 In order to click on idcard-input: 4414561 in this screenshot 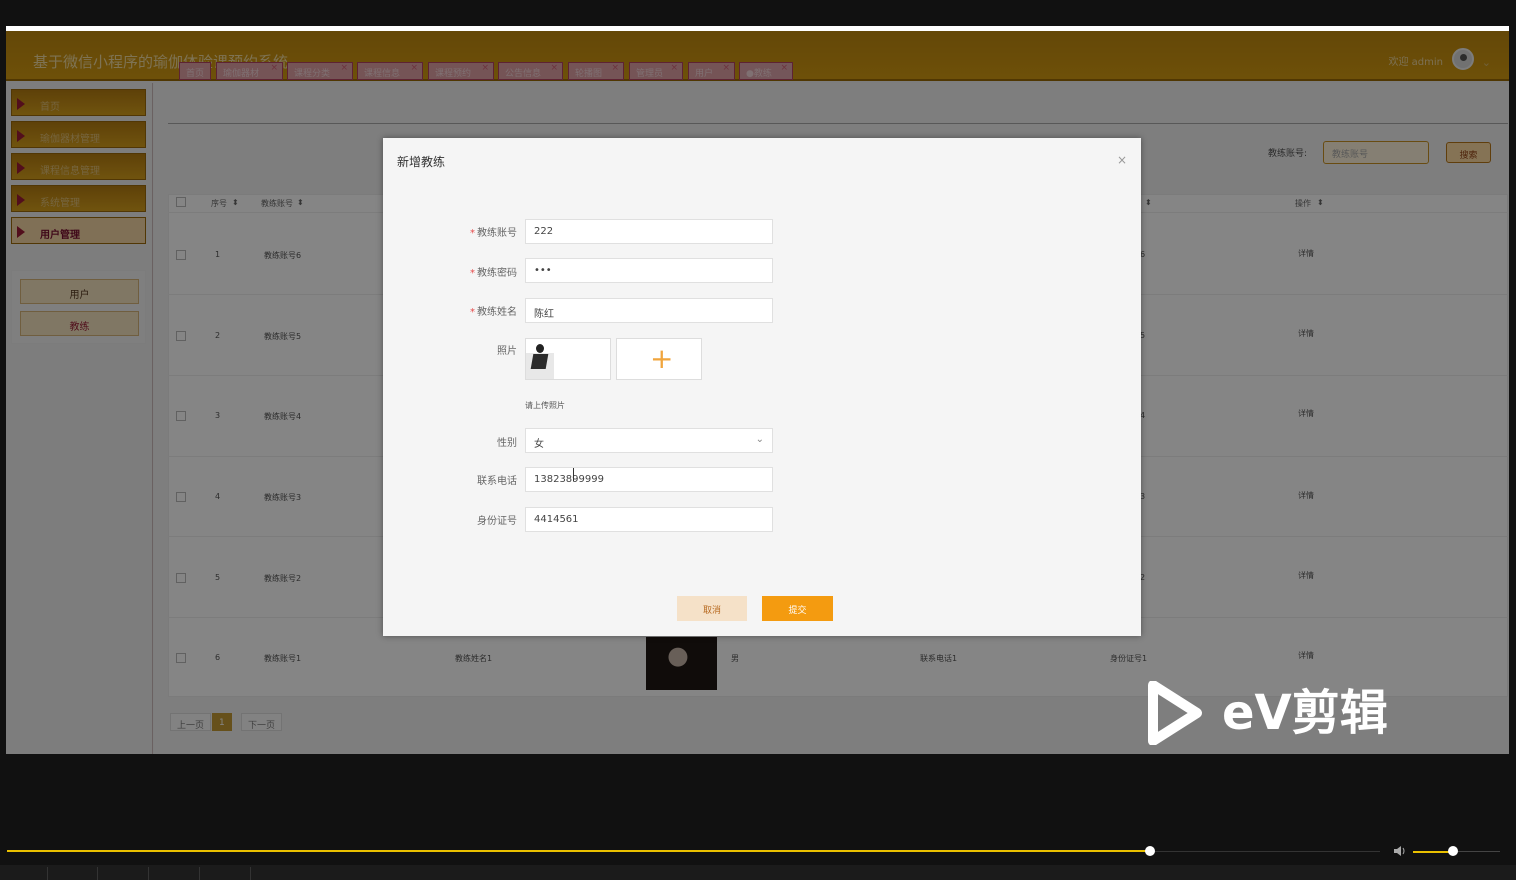, I will do `click(649, 519)`.